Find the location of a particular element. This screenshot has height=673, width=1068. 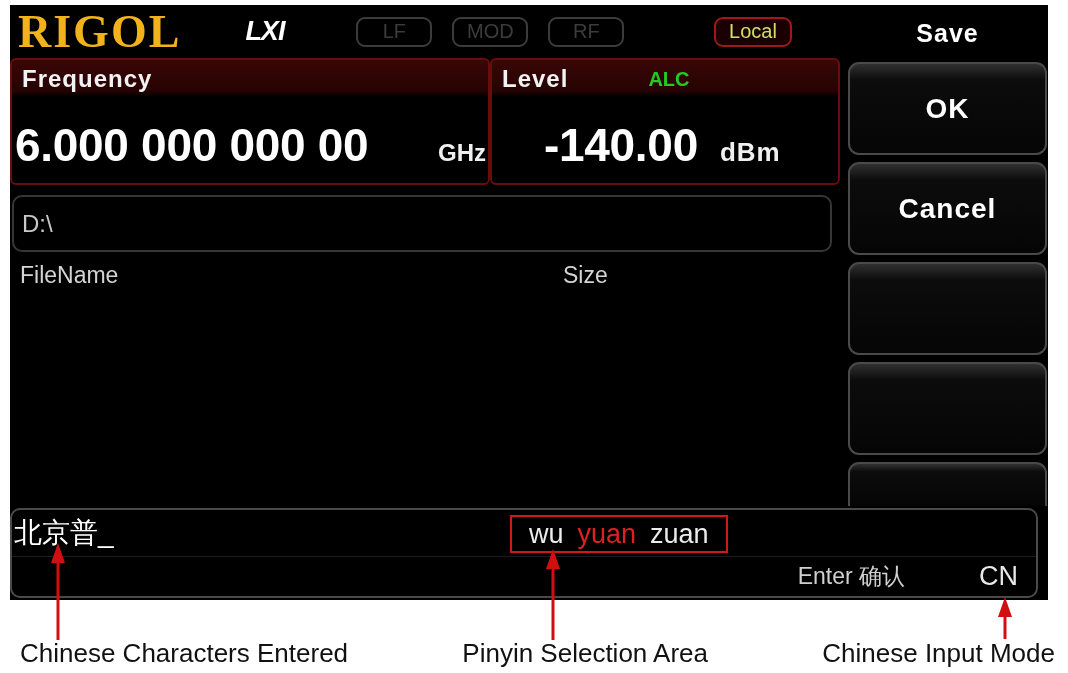

frequency-unit: GHz is located at coordinates (462, 153).